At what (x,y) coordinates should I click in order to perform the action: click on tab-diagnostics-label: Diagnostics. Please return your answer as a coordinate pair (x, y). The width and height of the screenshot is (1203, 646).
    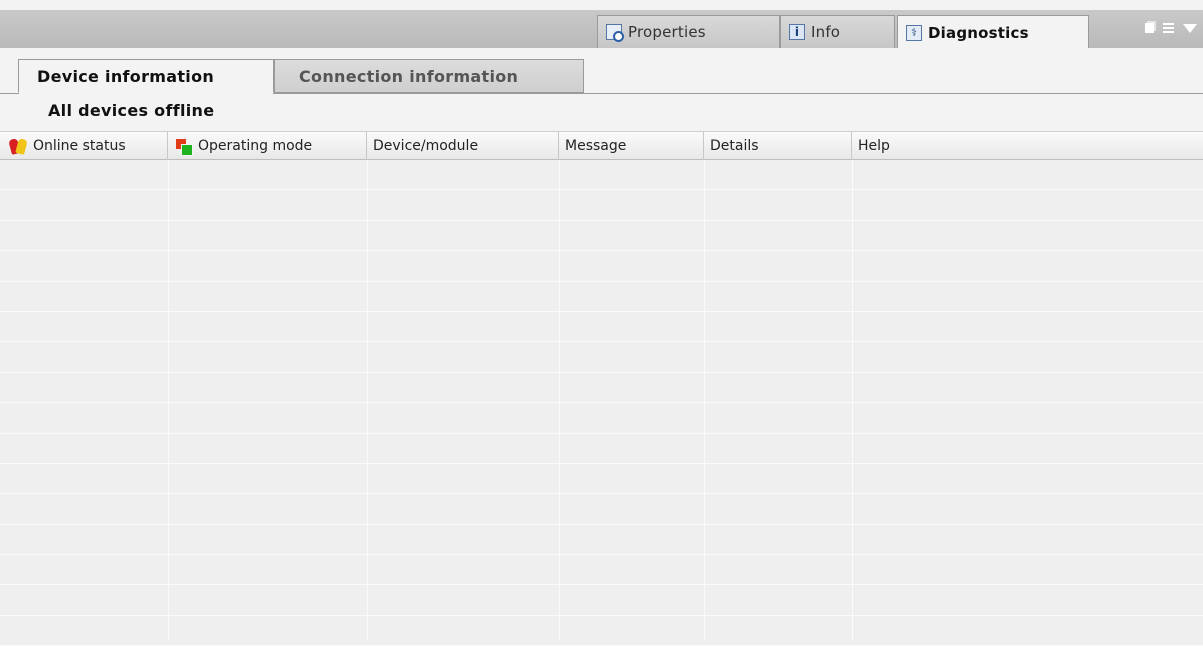
    Looking at the image, I should click on (978, 32).